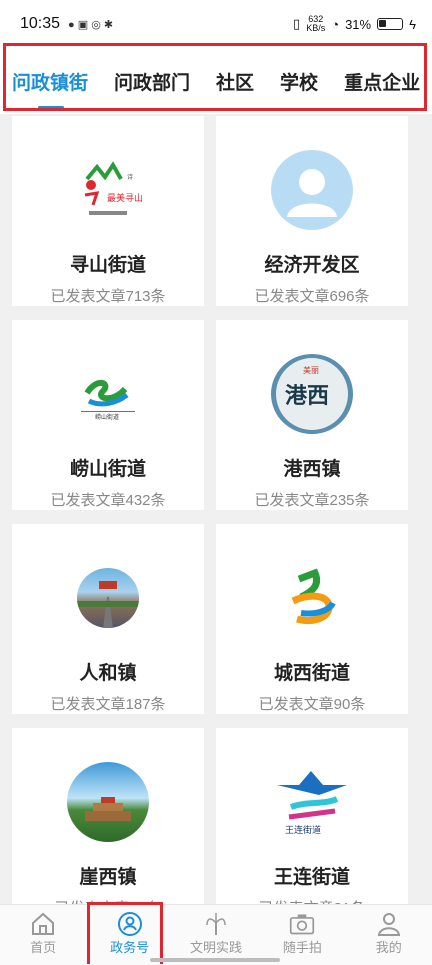 The height and width of the screenshot is (965, 432). Describe the element at coordinates (311, 877) in the screenshot. I see `account-name: 王连街道` at that location.